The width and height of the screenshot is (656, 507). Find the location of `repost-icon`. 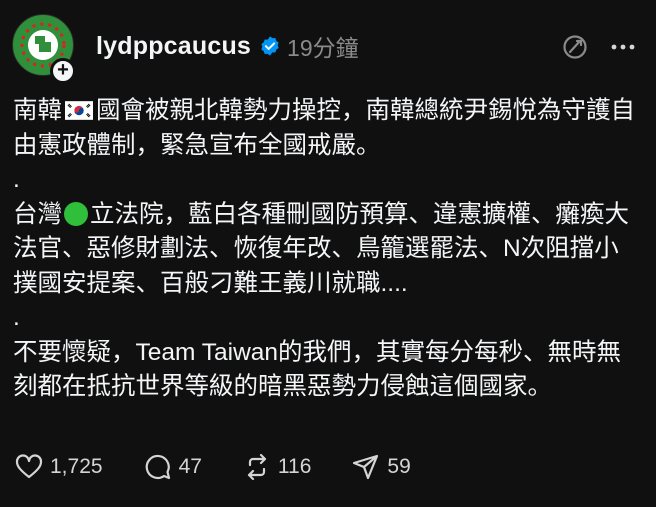

repost-icon is located at coordinates (257, 467).